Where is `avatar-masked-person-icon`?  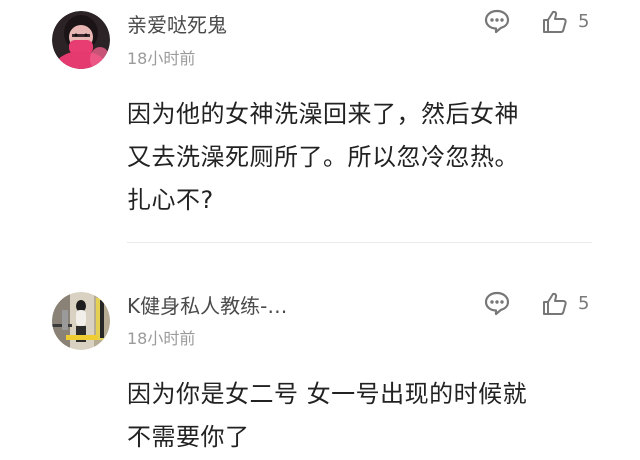 avatar-masked-person-icon is located at coordinates (81, 40).